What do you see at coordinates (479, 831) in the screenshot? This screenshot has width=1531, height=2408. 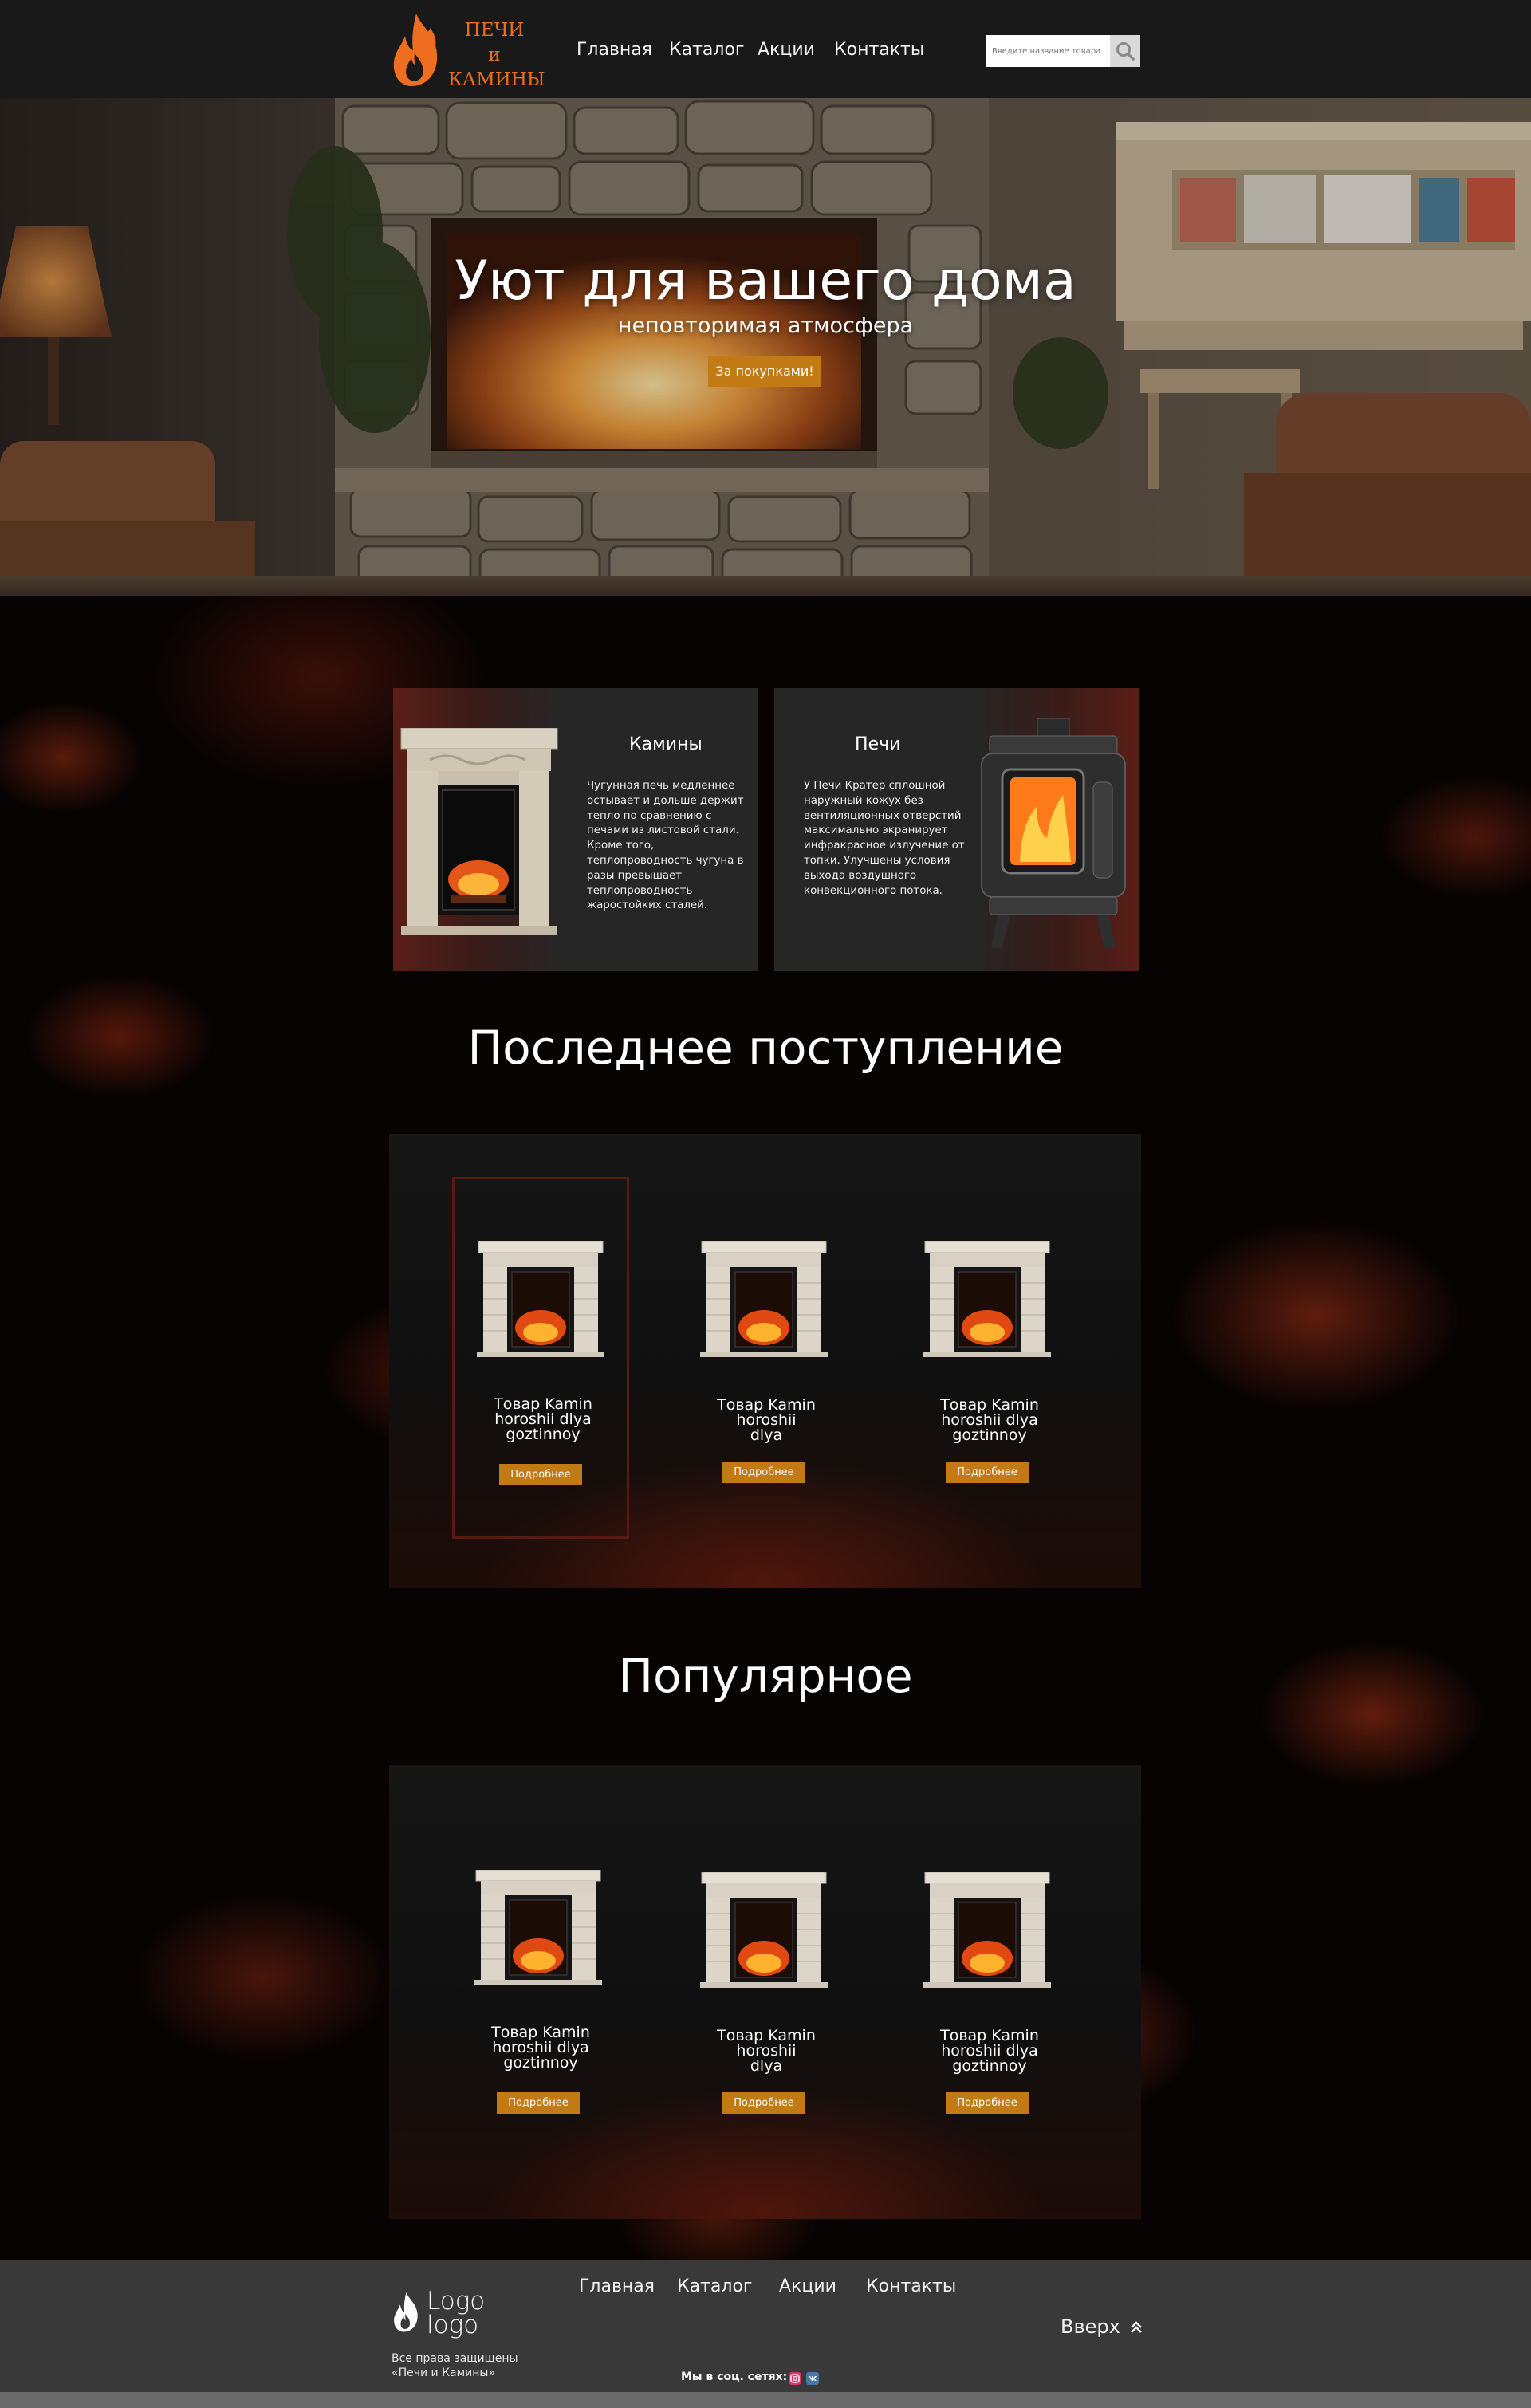 I see `fireplace-image` at bounding box center [479, 831].